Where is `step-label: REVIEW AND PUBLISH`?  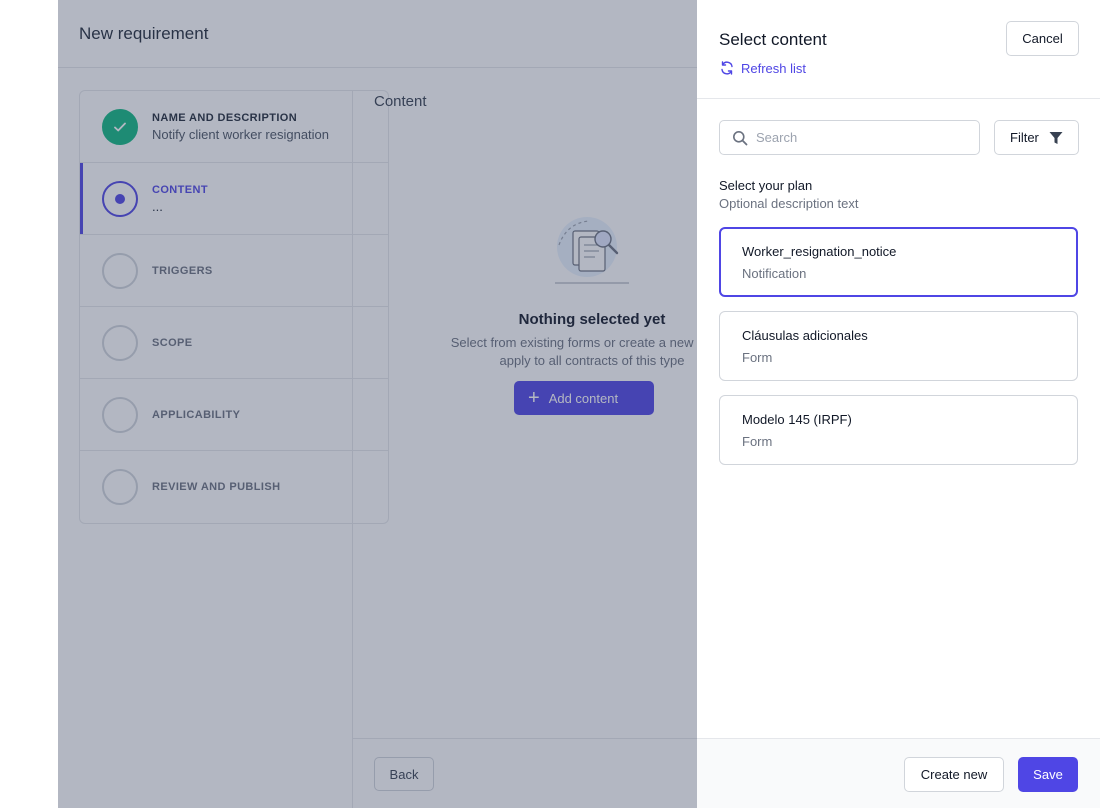 step-label: REVIEW AND PUBLISH is located at coordinates (216, 487).